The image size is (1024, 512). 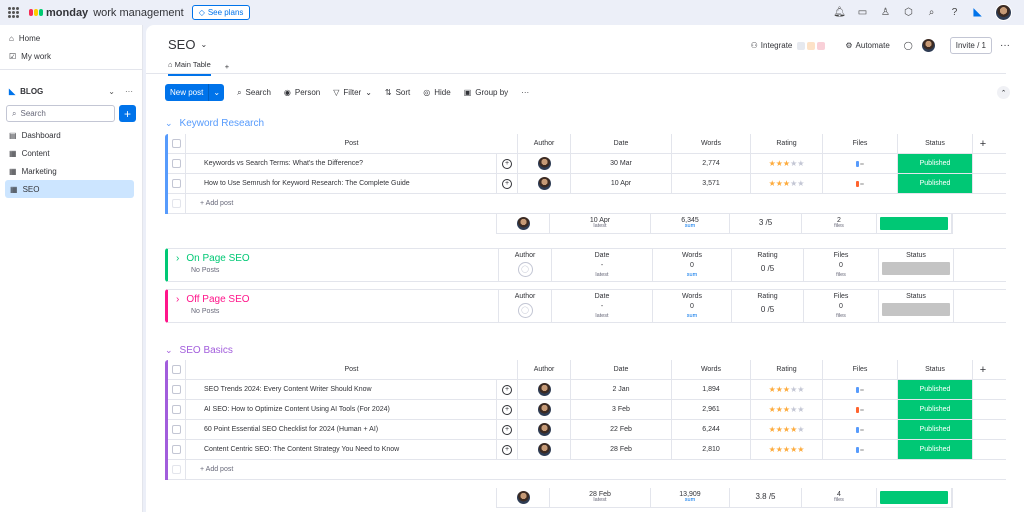 What do you see at coordinates (206, 350) in the screenshot?
I see `group-title: SEO Basics` at bounding box center [206, 350].